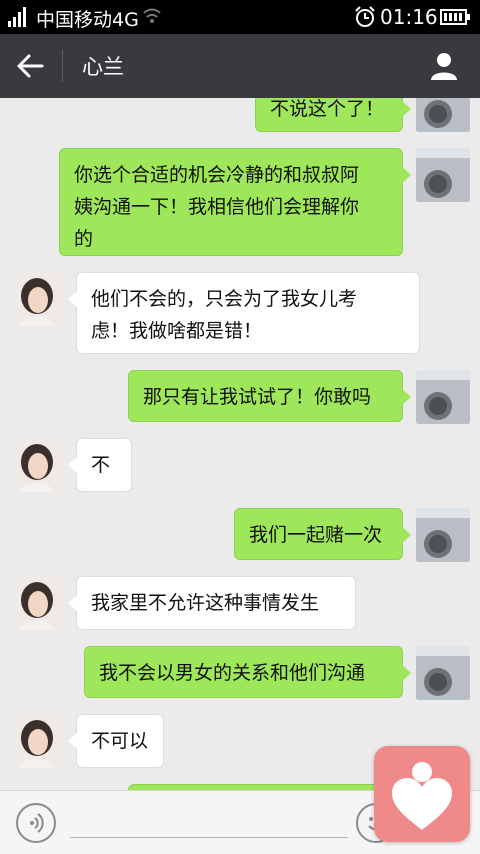 This screenshot has height=854, width=480. I want to click on heart-person-icon, so click(422, 796).